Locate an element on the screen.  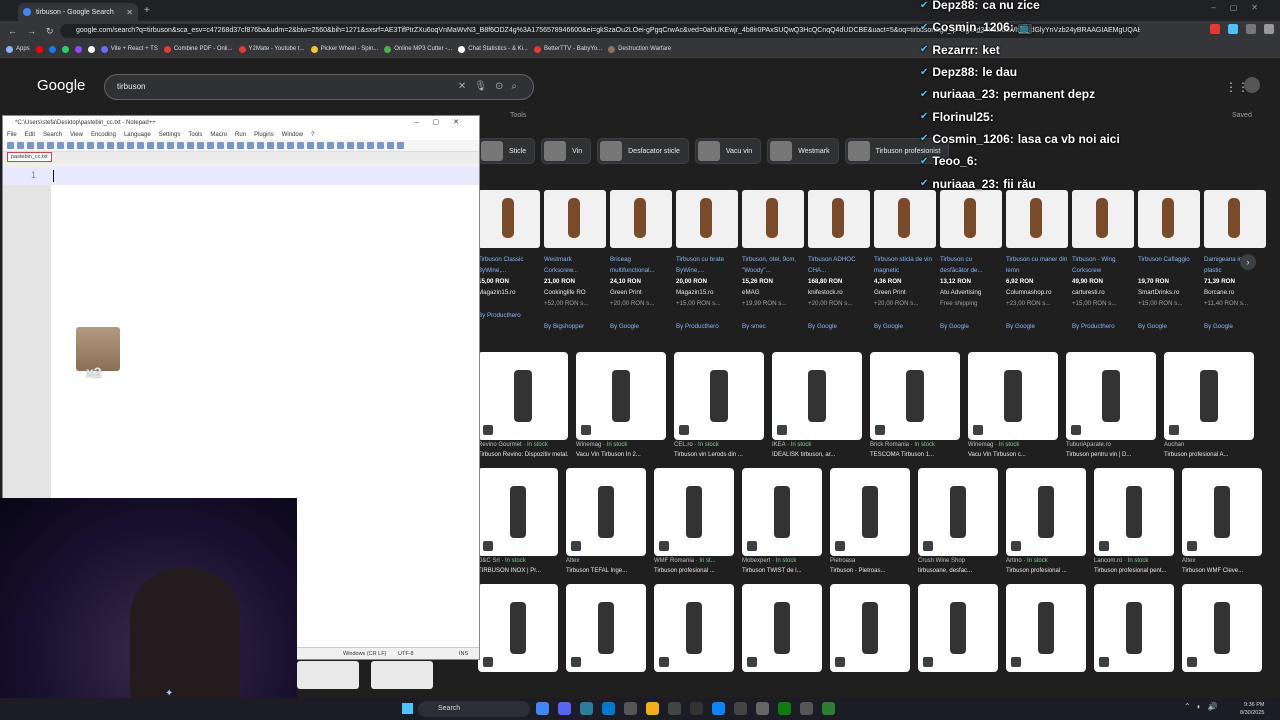
taskbar-search: Search is located at coordinates (474, 709).